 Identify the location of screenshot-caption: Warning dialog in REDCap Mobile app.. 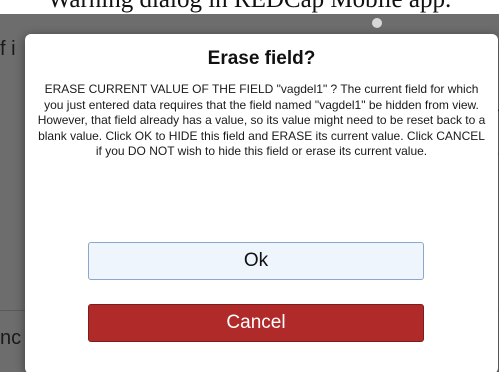
(249, 7).